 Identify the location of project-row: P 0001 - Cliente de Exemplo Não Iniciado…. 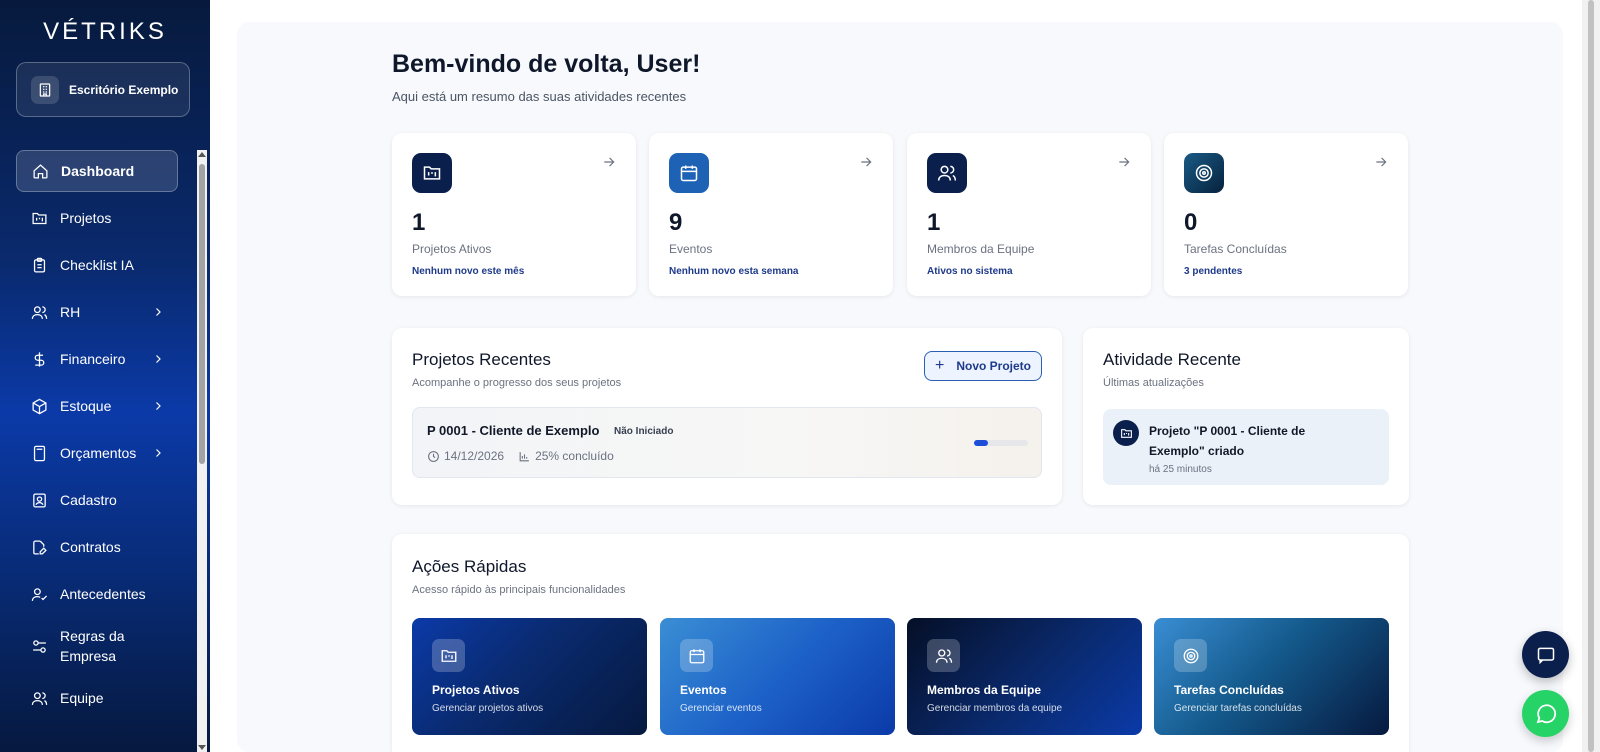
(727, 442).